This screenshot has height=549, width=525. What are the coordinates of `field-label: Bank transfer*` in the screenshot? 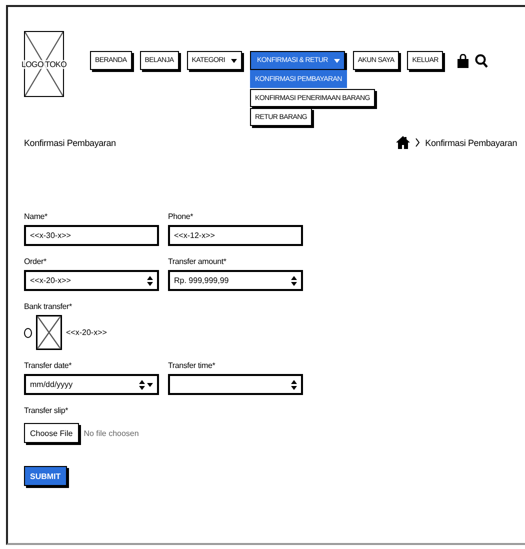 It's located at (48, 306).